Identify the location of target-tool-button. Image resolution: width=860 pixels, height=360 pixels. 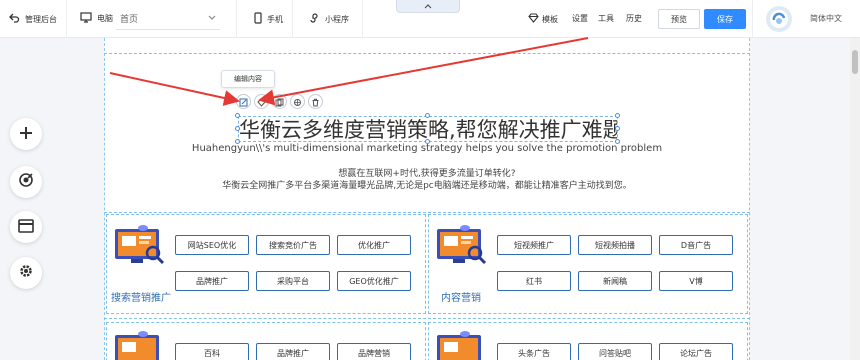
(26, 182).